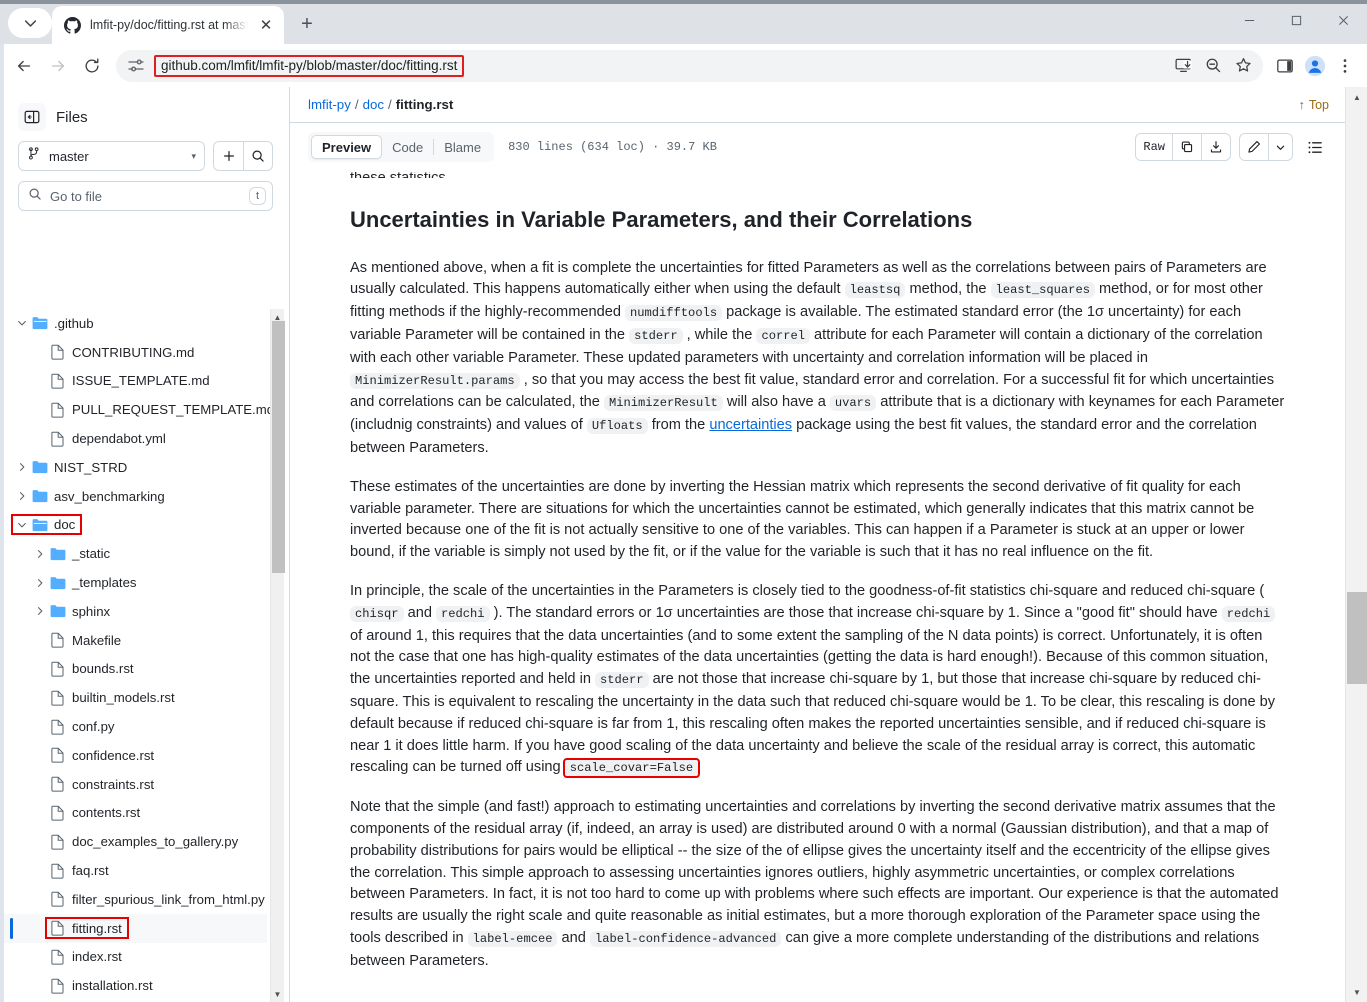 The image size is (1367, 1002). What do you see at coordinates (1243, 66) in the screenshot?
I see `bookmark-star-icon` at bounding box center [1243, 66].